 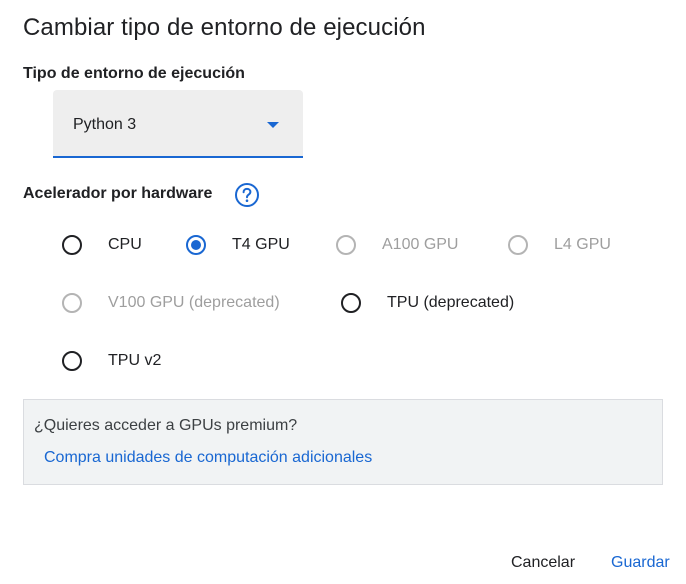 I want to click on radio-tpu-deprecated: TPU (deprecated), so click(x=441, y=306).